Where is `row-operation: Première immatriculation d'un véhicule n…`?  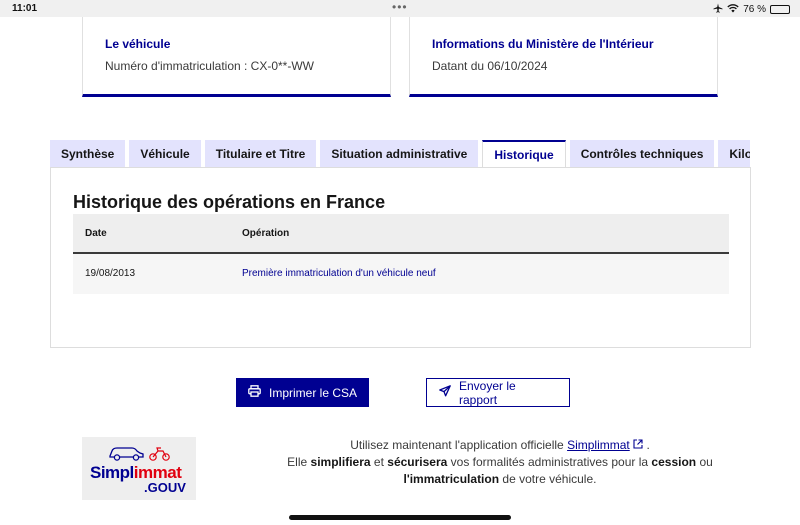 row-operation: Première immatriculation d'un véhicule n… is located at coordinates (339, 273).